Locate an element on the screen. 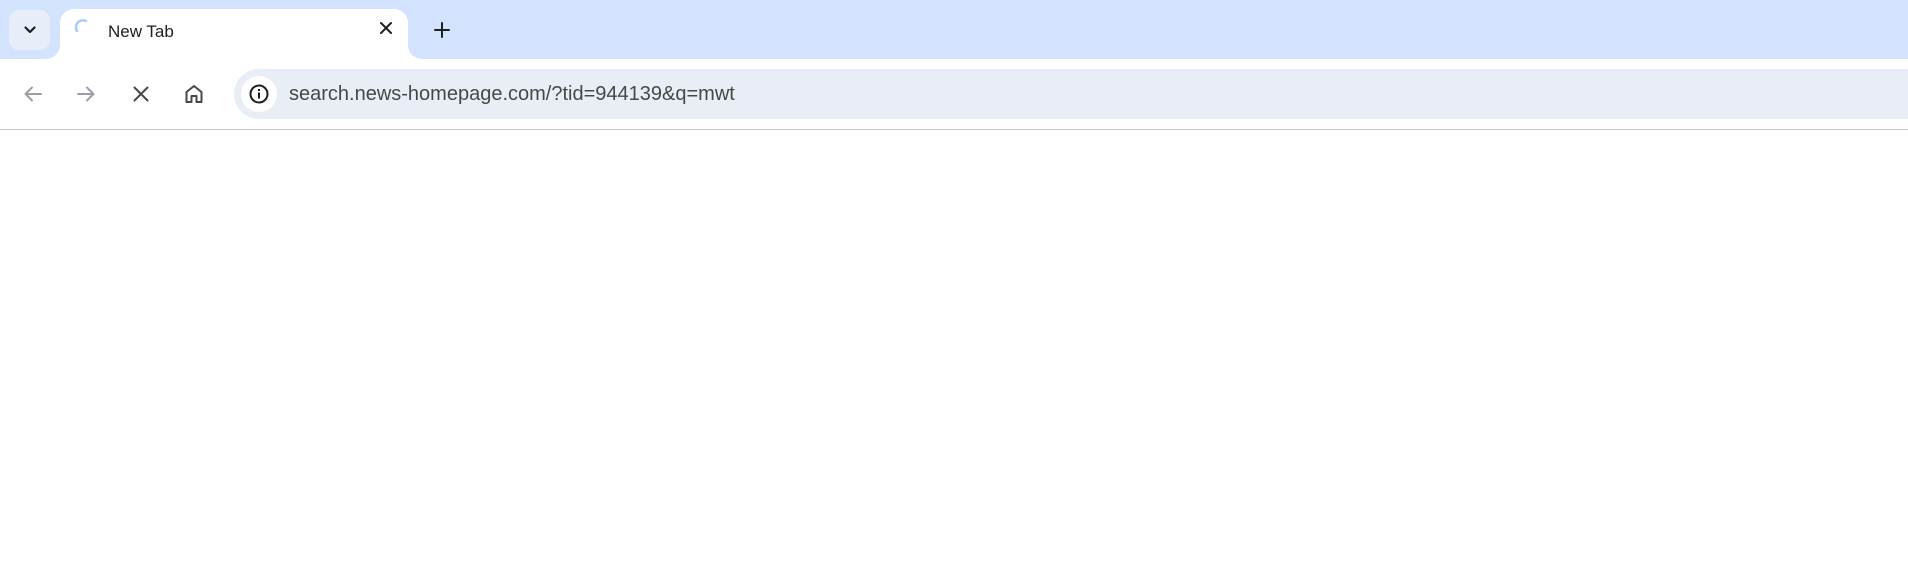 The image size is (1908, 567). stop-loading-button is located at coordinates (141, 94).